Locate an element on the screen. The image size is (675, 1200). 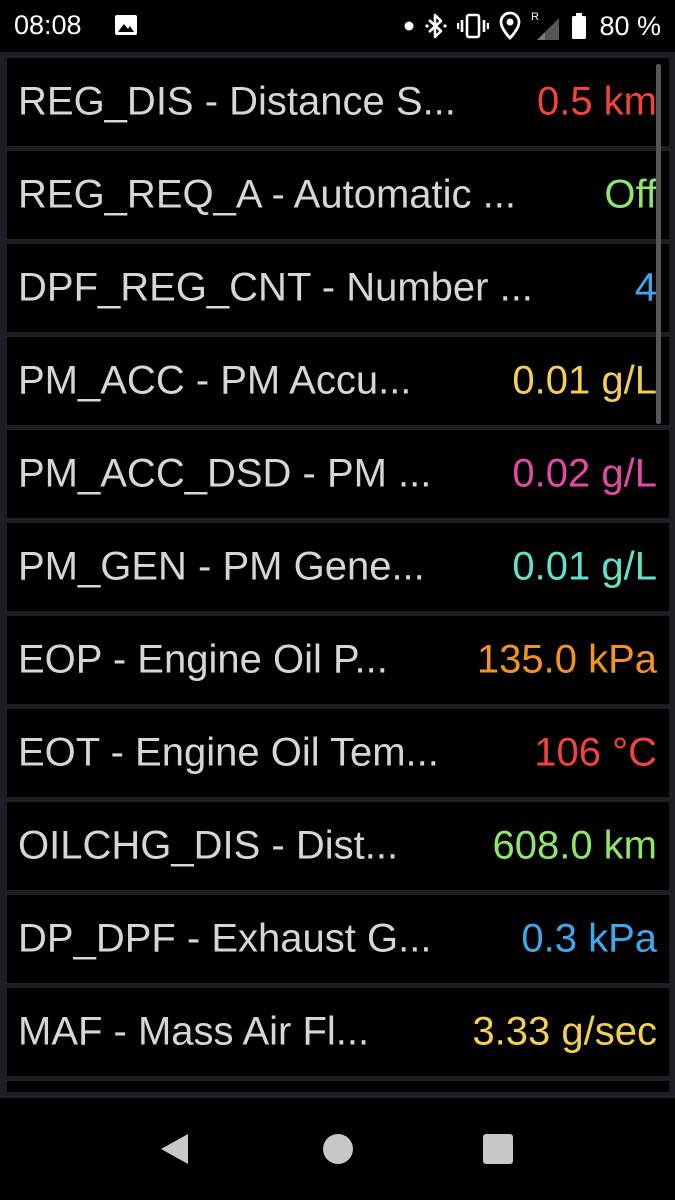
row-value: 608.0 km is located at coordinates (574, 845).